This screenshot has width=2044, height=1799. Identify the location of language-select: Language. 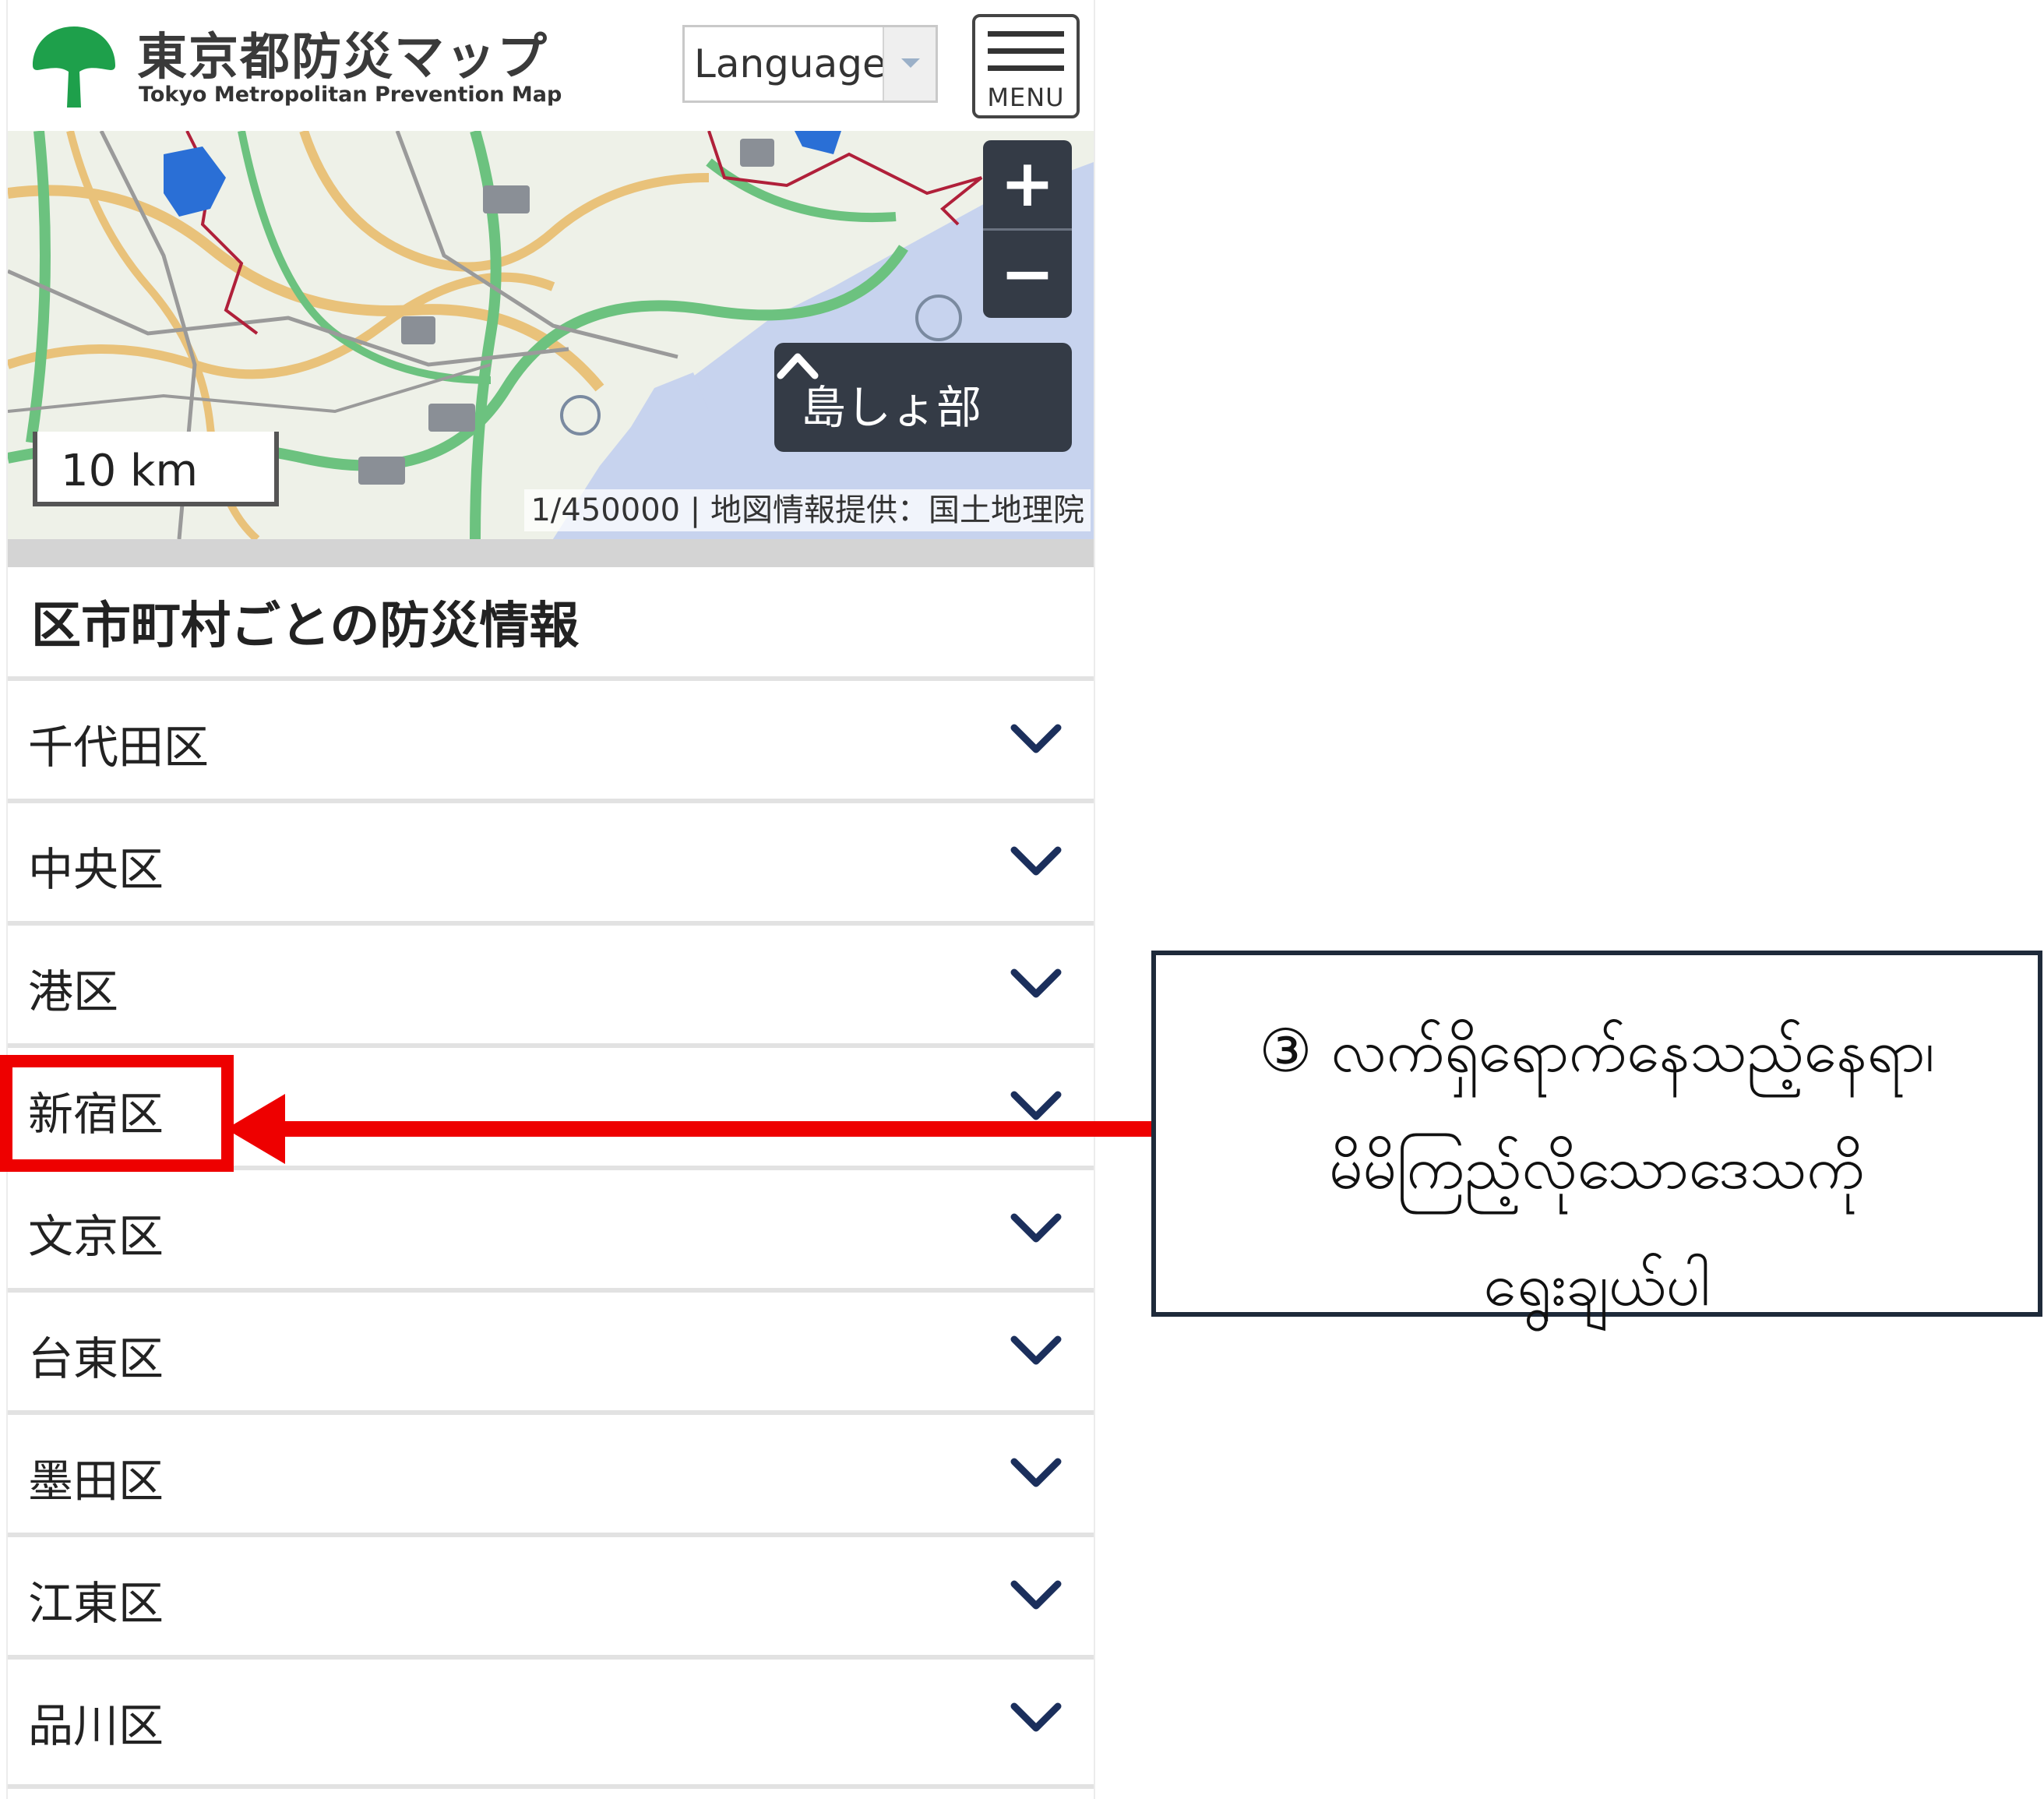
(810, 64).